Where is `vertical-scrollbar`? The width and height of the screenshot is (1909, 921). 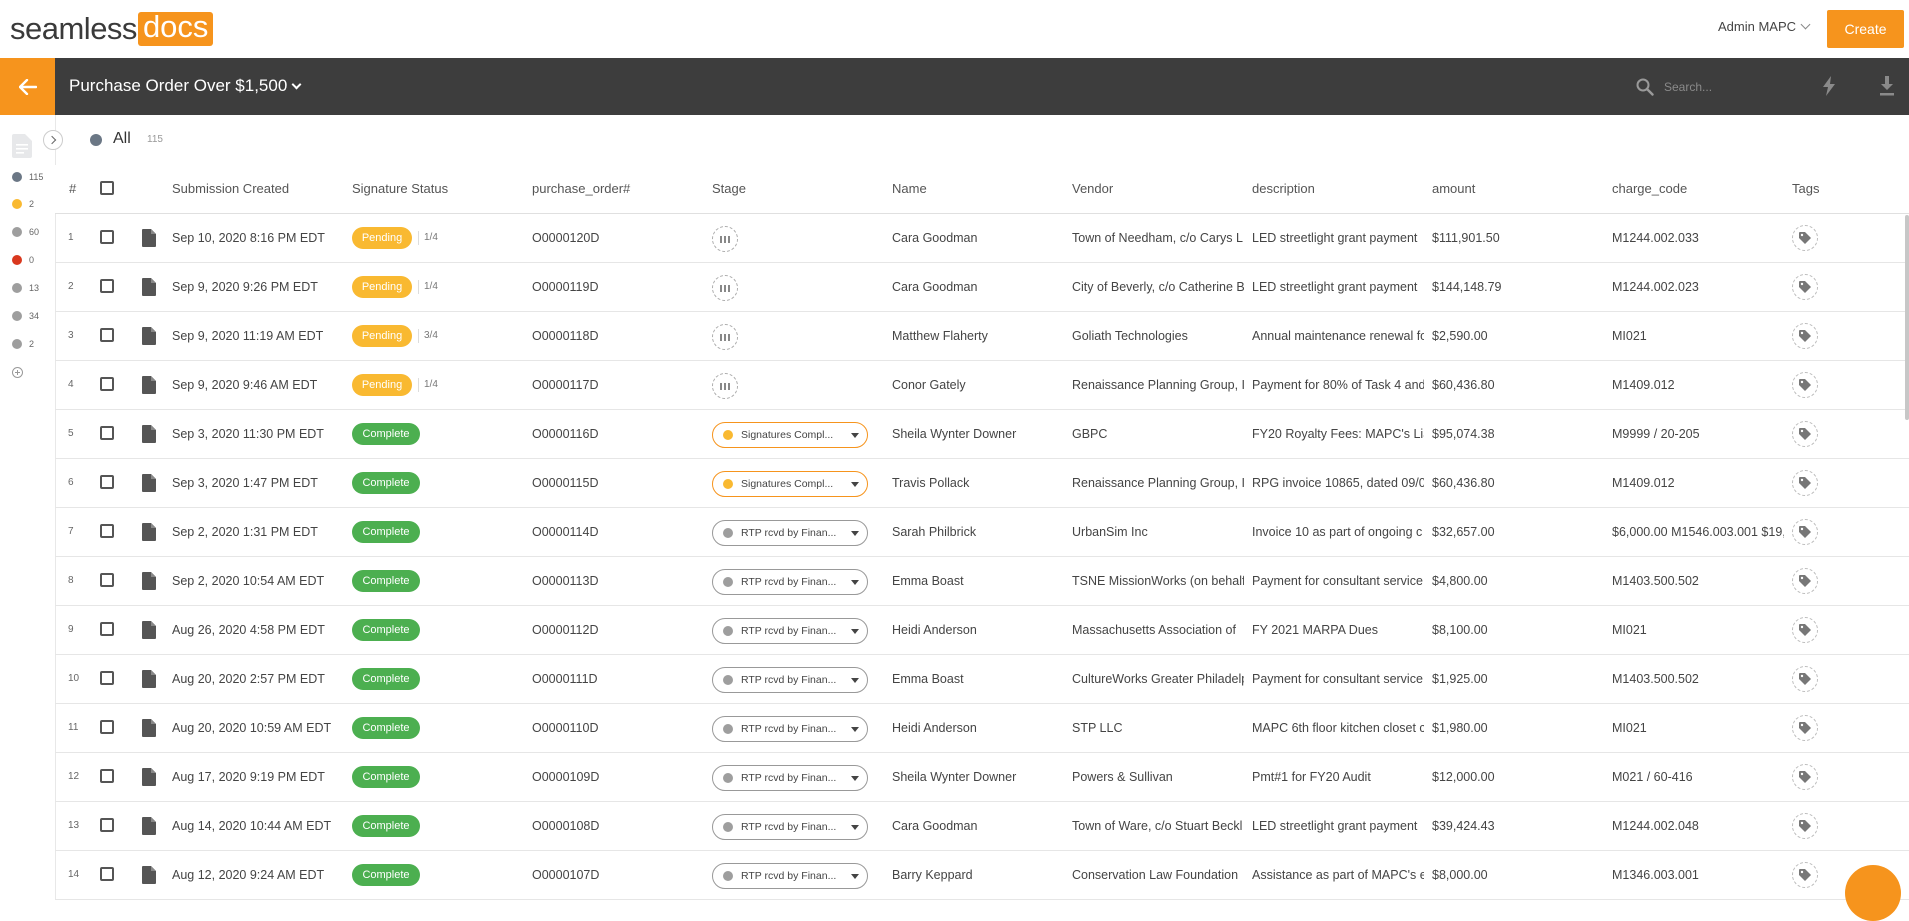 vertical-scrollbar is located at coordinates (1907, 317).